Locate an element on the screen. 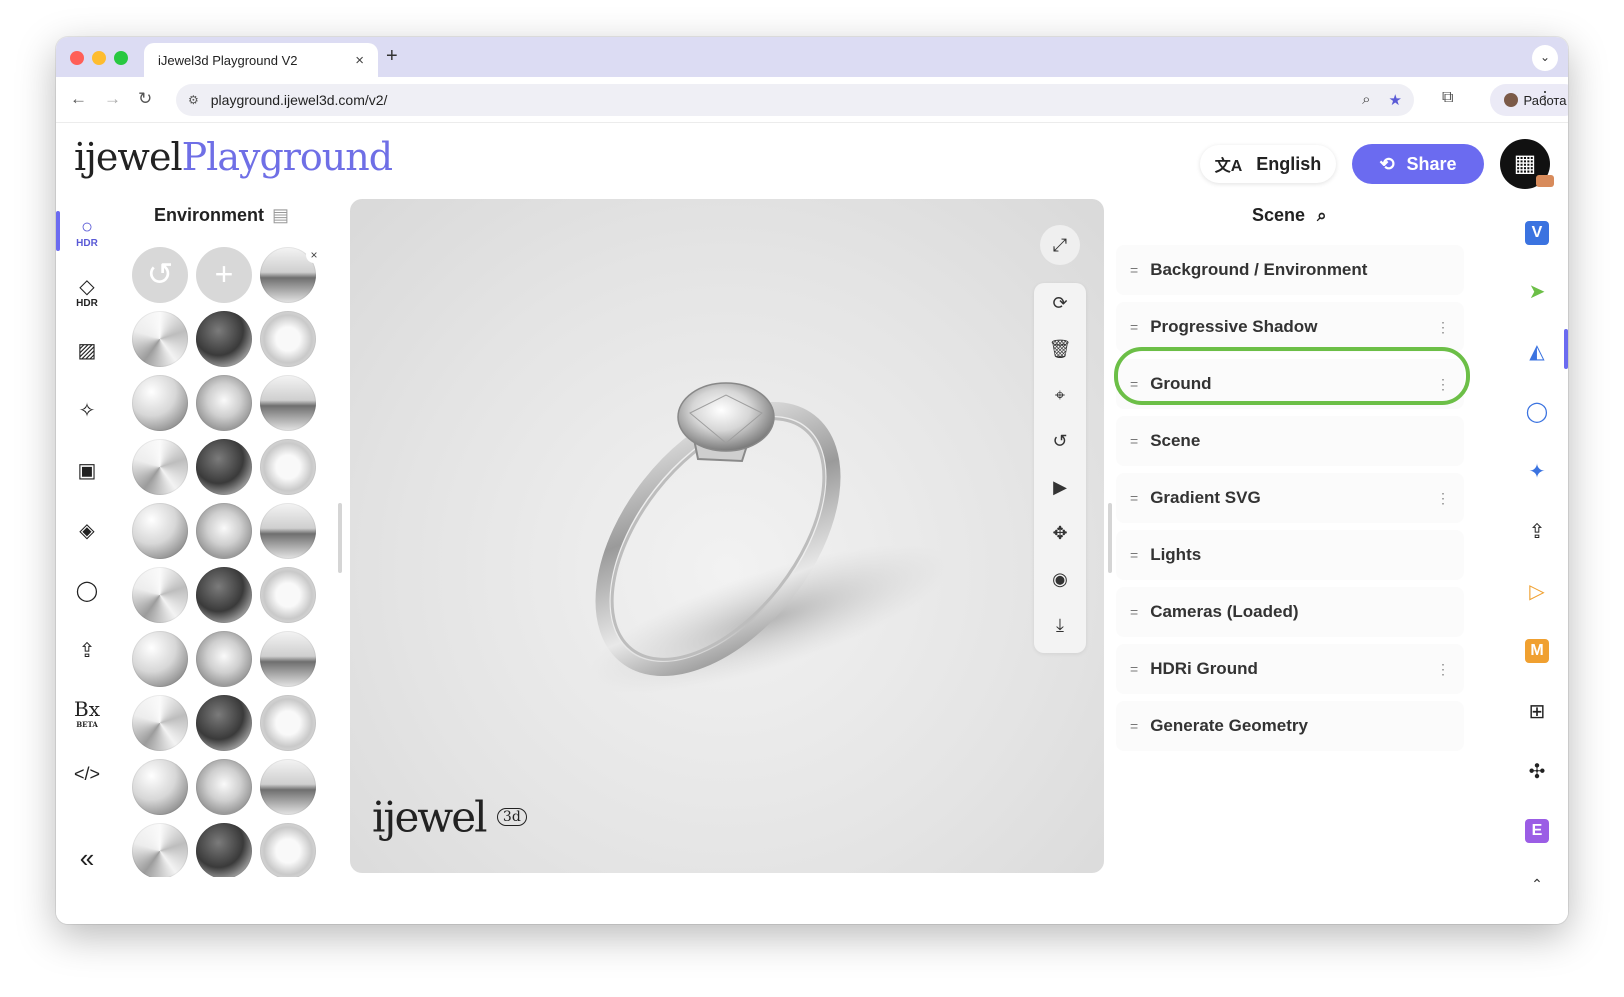 This screenshot has width=1624, height=997. v-badge-icon: V is located at coordinates (1537, 233).